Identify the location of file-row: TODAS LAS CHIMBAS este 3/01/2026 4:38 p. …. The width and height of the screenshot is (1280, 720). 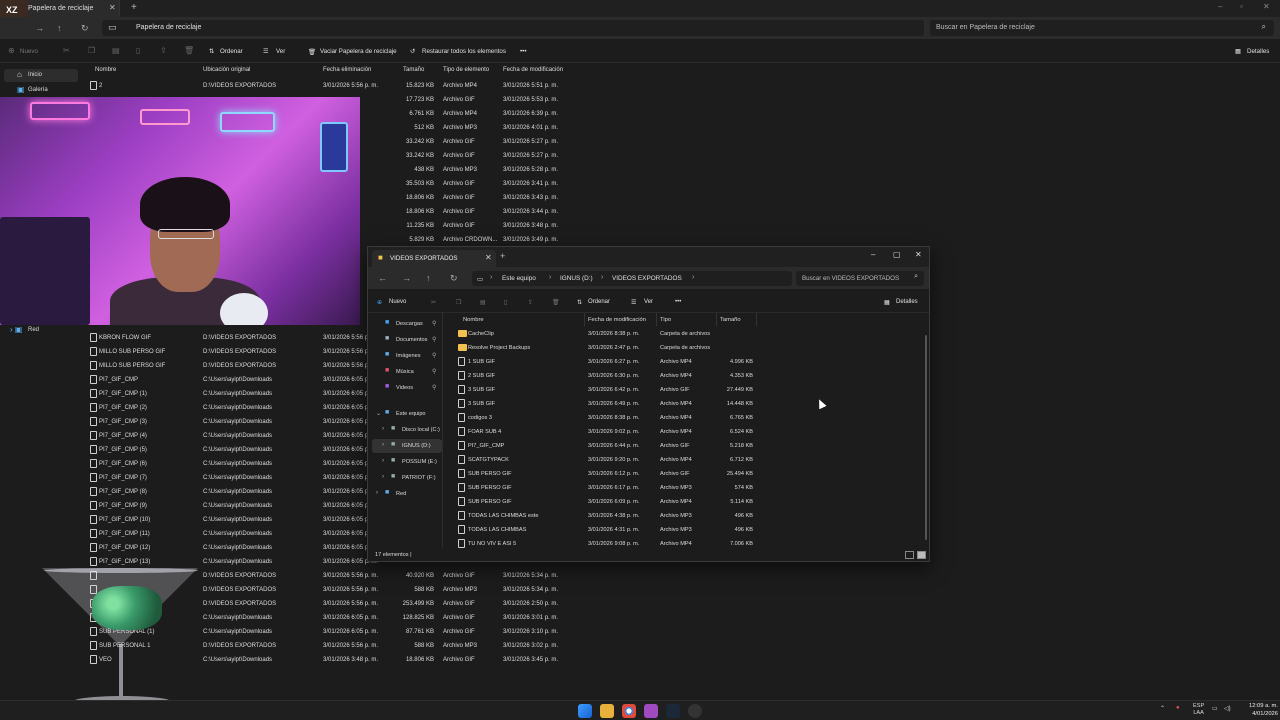
(654, 516).